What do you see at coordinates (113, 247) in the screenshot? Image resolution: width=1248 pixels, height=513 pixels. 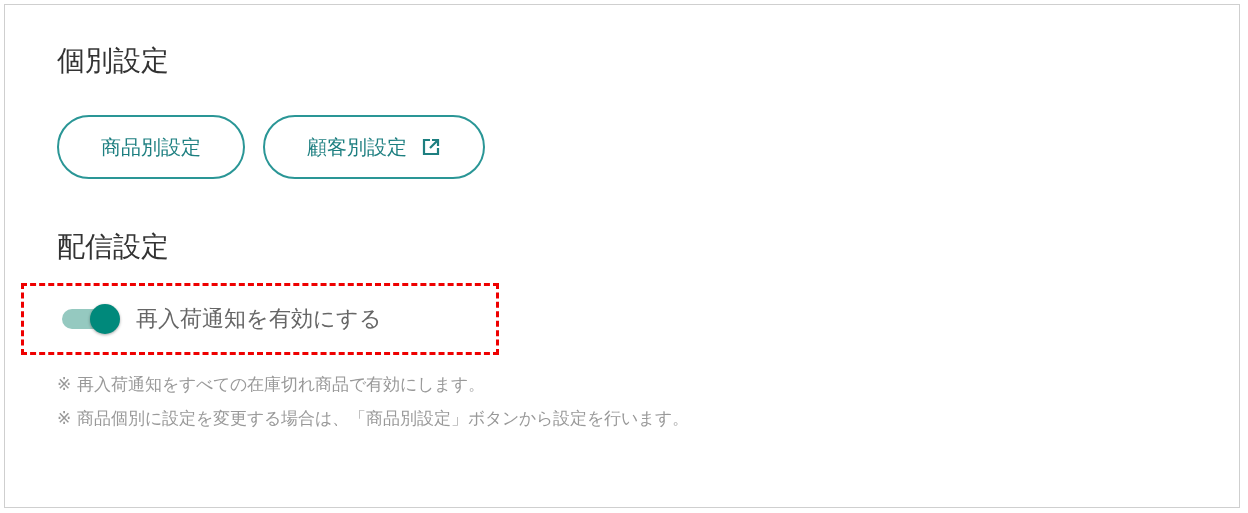 I see `section-title: 配信設定` at bounding box center [113, 247].